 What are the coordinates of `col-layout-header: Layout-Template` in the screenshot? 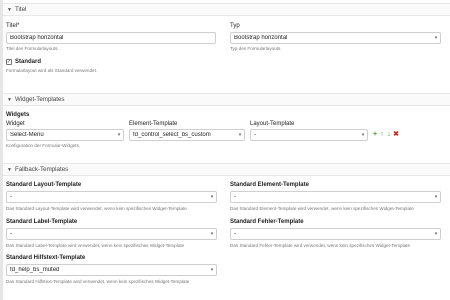 It's located at (272, 124).